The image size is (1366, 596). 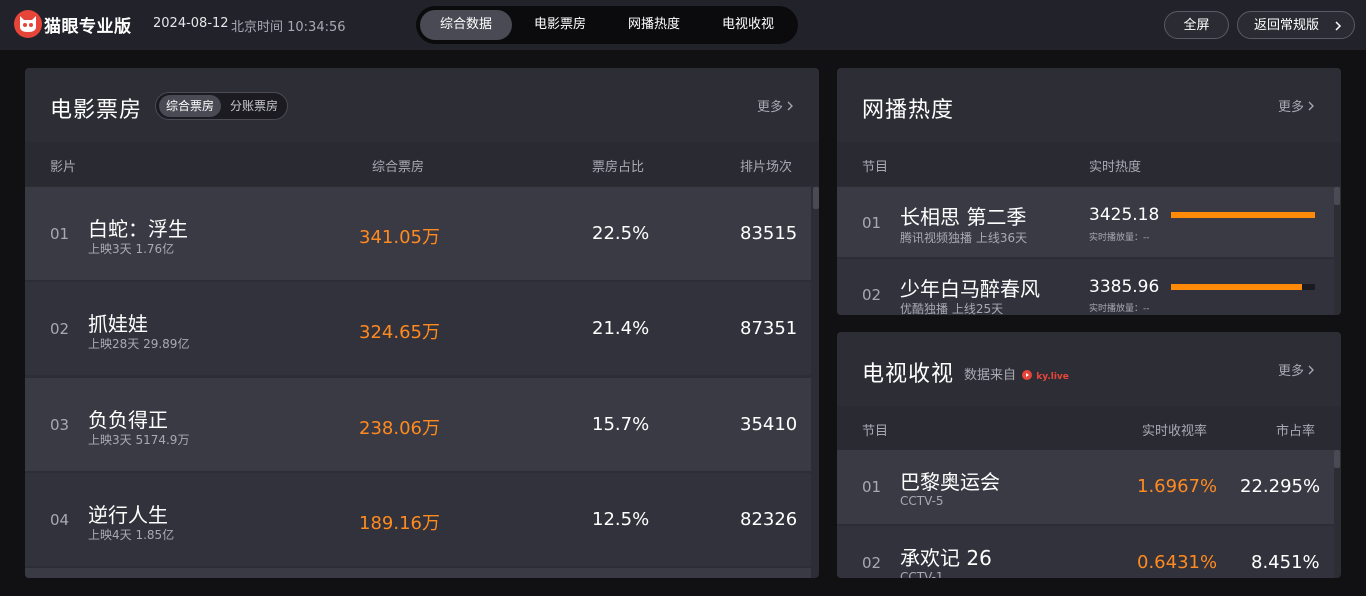 What do you see at coordinates (922, 574) in the screenshot?
I see `channel-name: CCTV-1` at bounding box center [922, 574].